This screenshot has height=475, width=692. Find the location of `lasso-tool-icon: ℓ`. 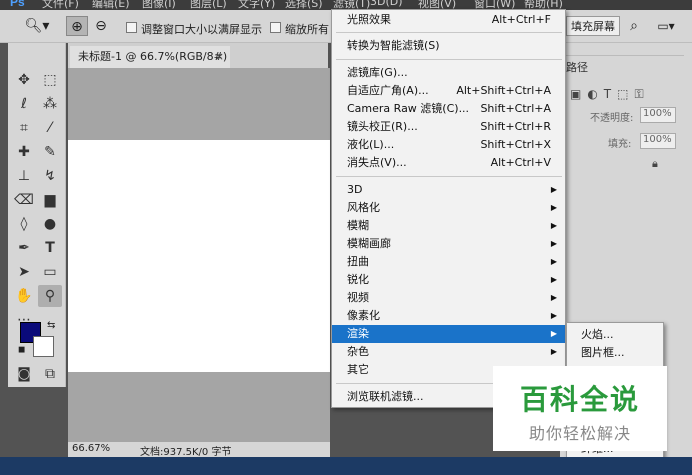

lasso-tool-icon: ℓ is located at coordinates (24, 104).